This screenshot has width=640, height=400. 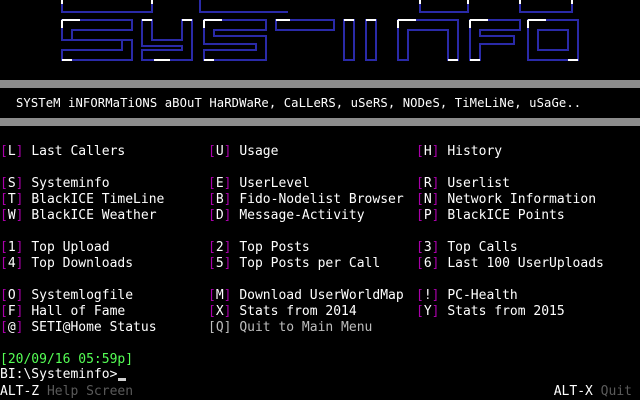 What do you see at coordinates (573, 391) in the screenshot?
I see `quit-hotkey-key: ALT-X` at bounding box center [573, 391].